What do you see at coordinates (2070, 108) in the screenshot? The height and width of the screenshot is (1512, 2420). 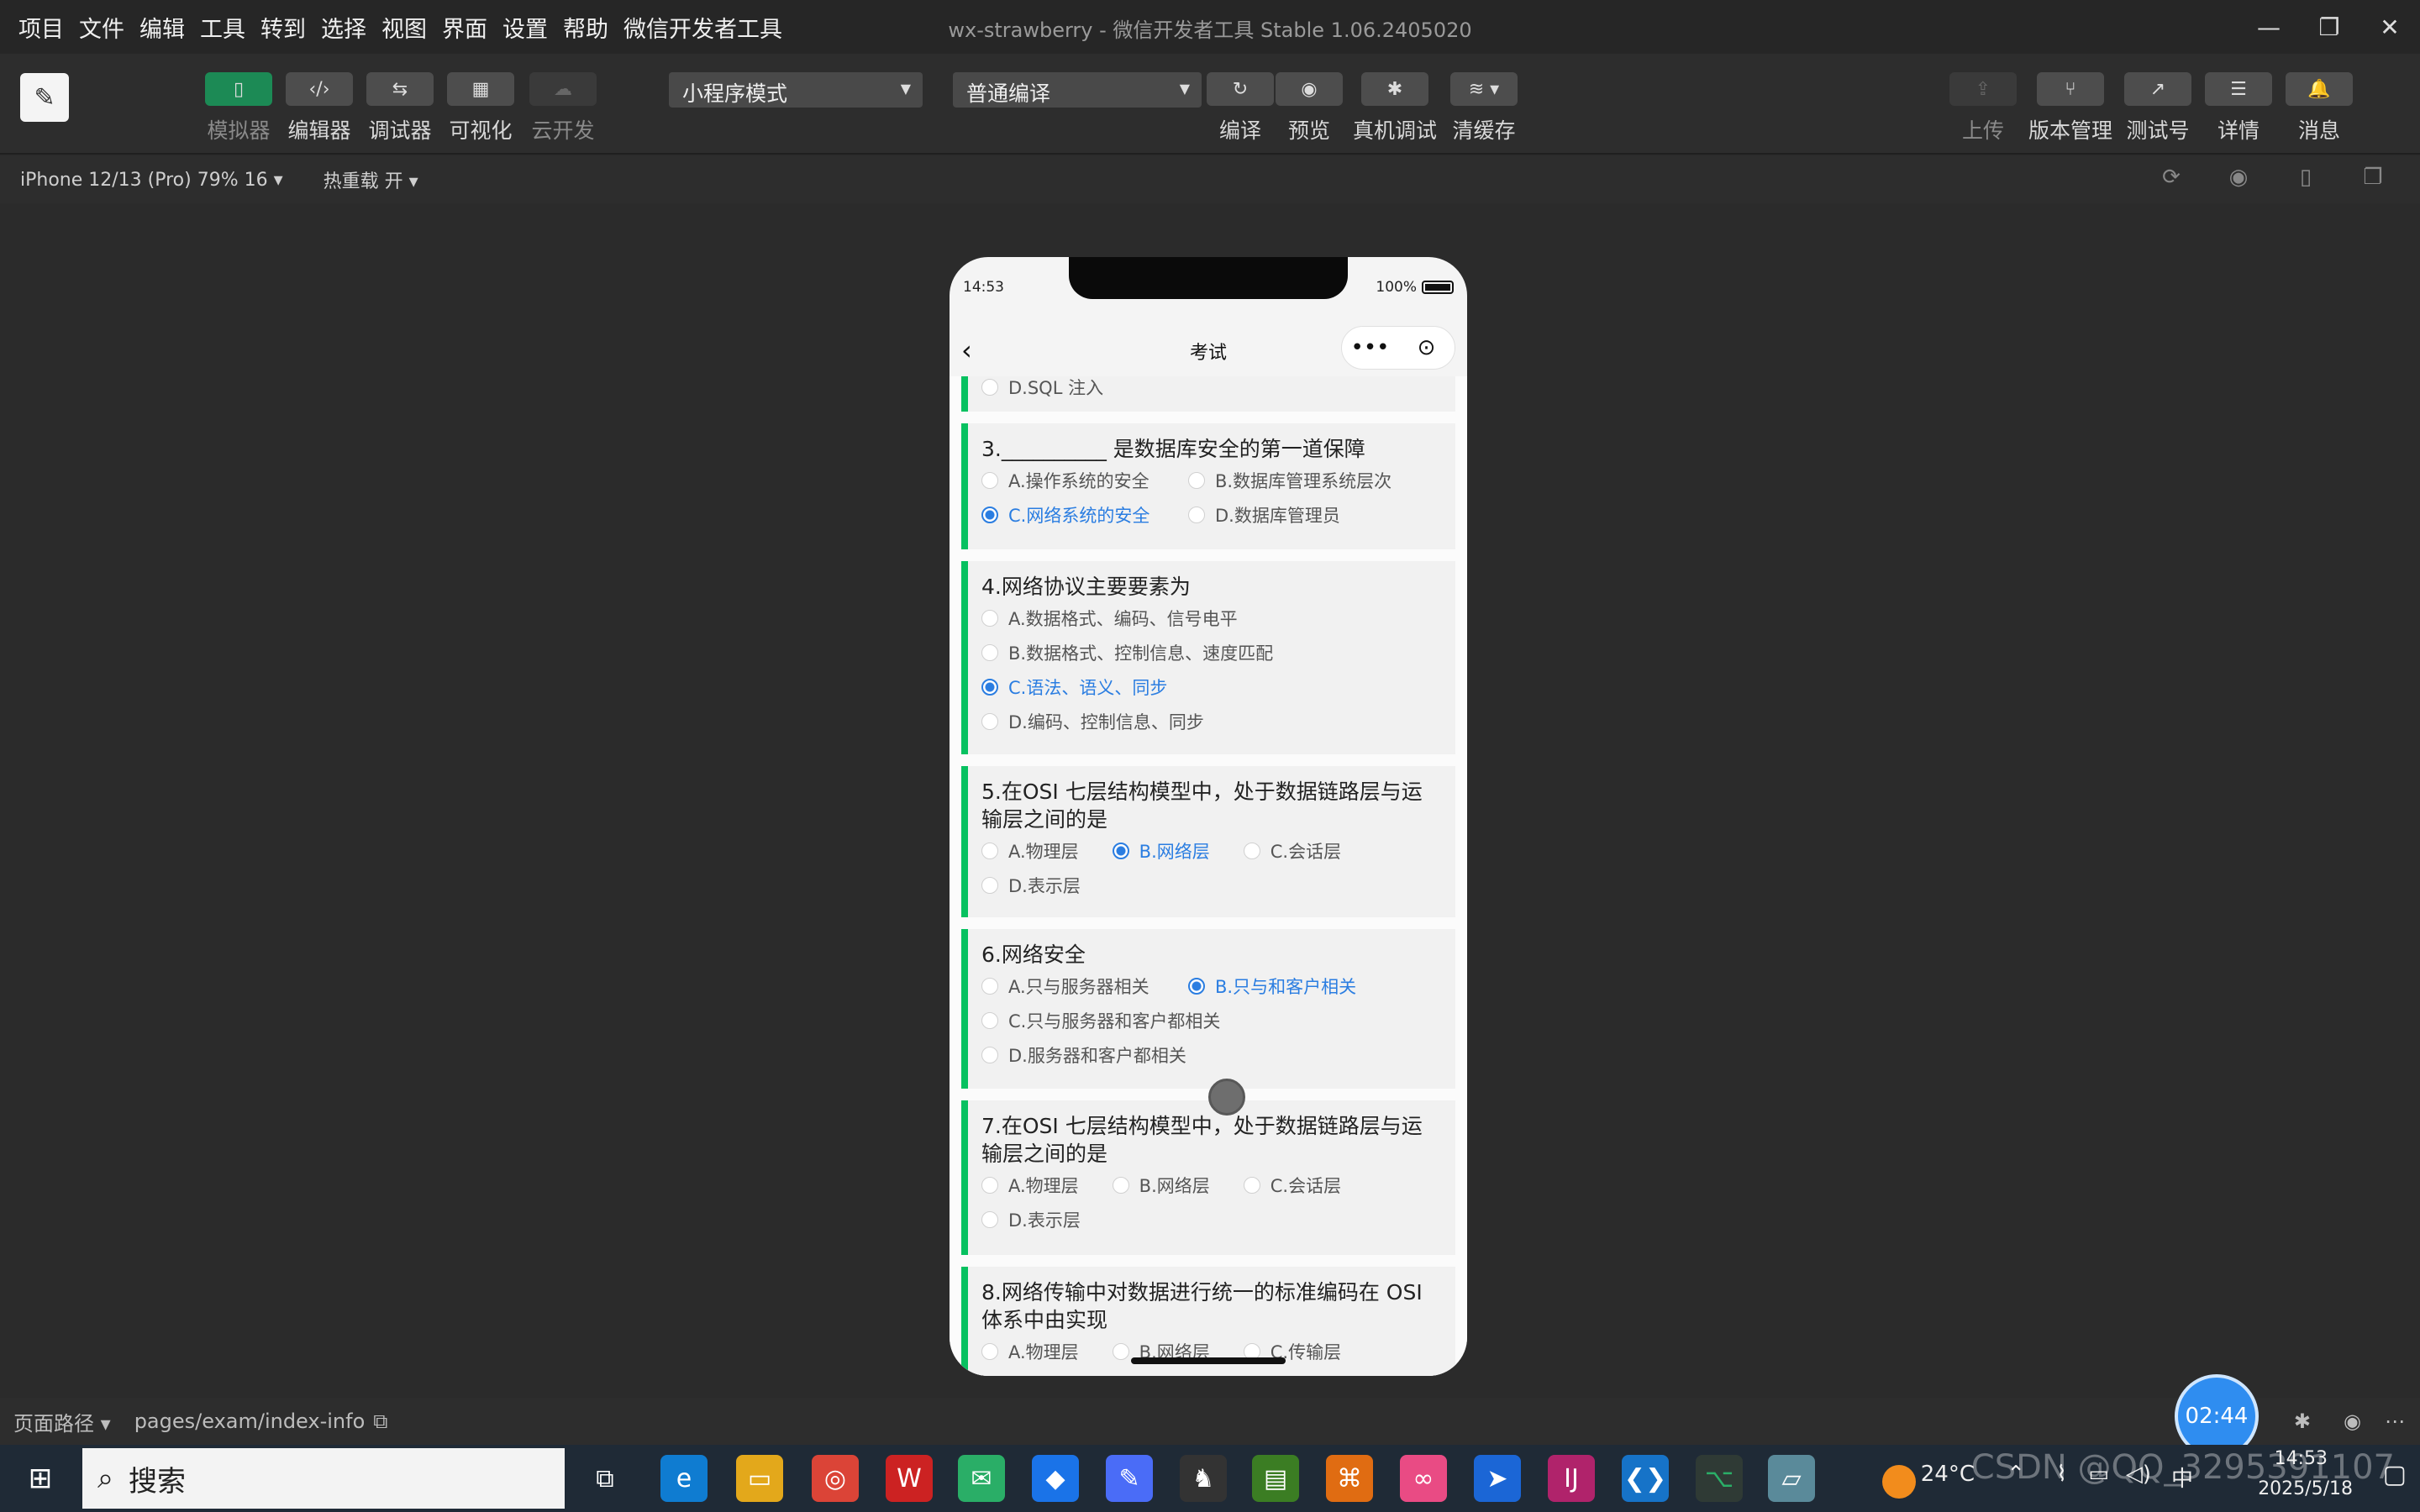 I see `version-button: ⑂ 版本管理` at bounding box center [2070, 108].